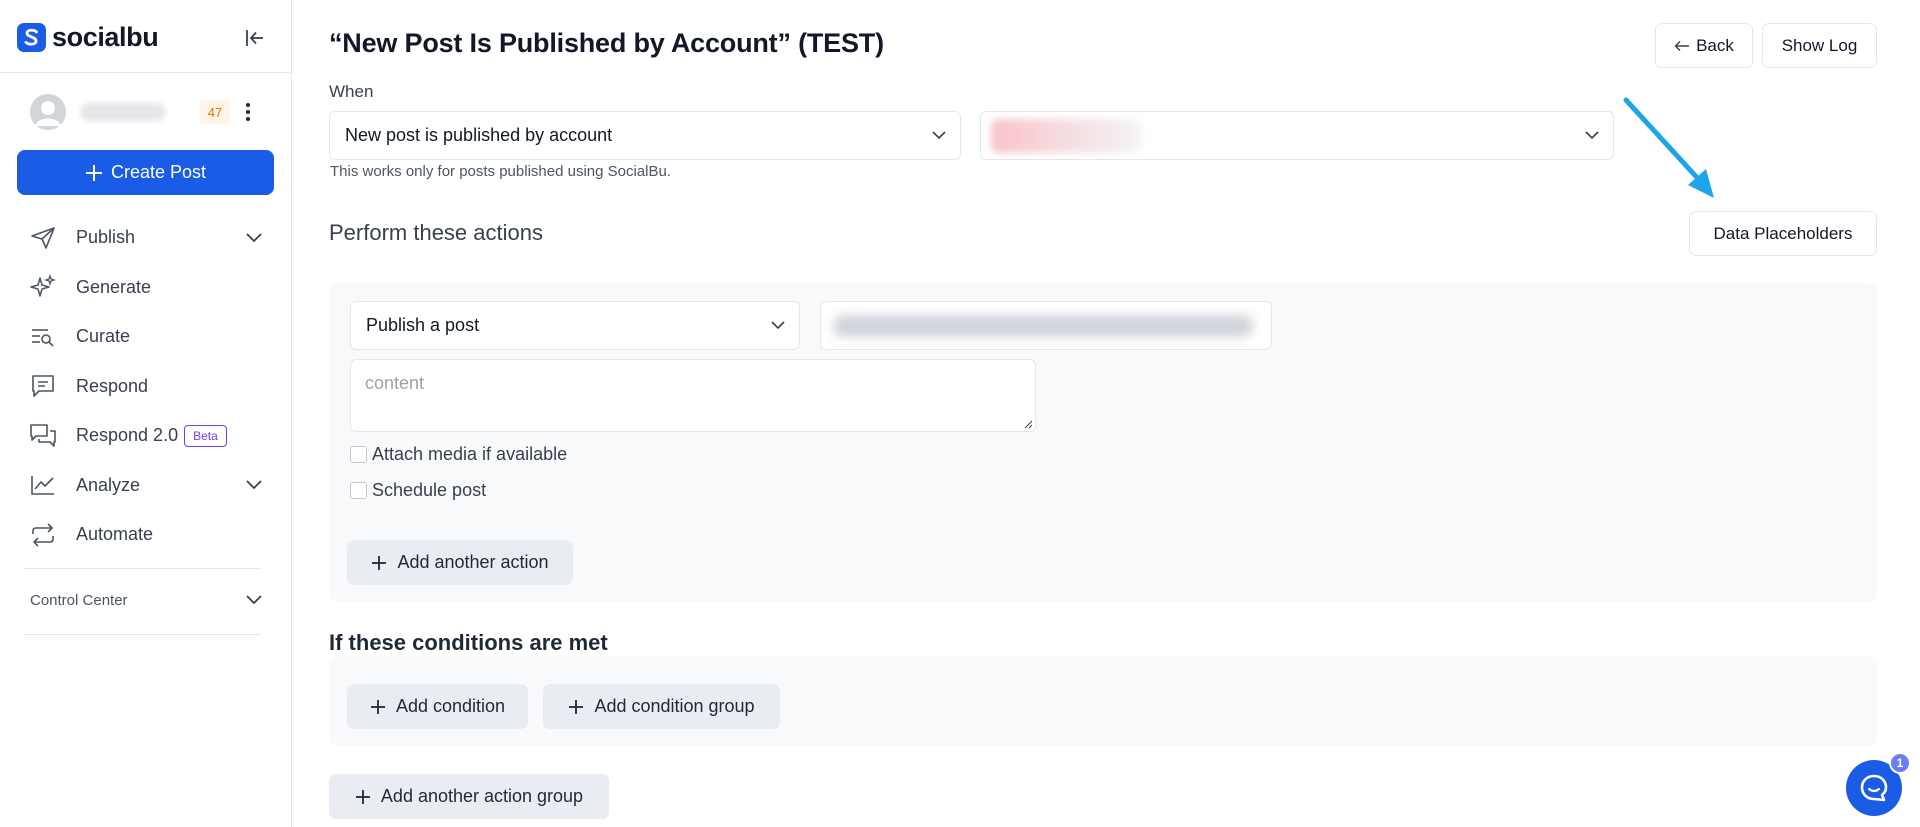  I want to click on sidebar-item-label: Generate, so click(114, 286).